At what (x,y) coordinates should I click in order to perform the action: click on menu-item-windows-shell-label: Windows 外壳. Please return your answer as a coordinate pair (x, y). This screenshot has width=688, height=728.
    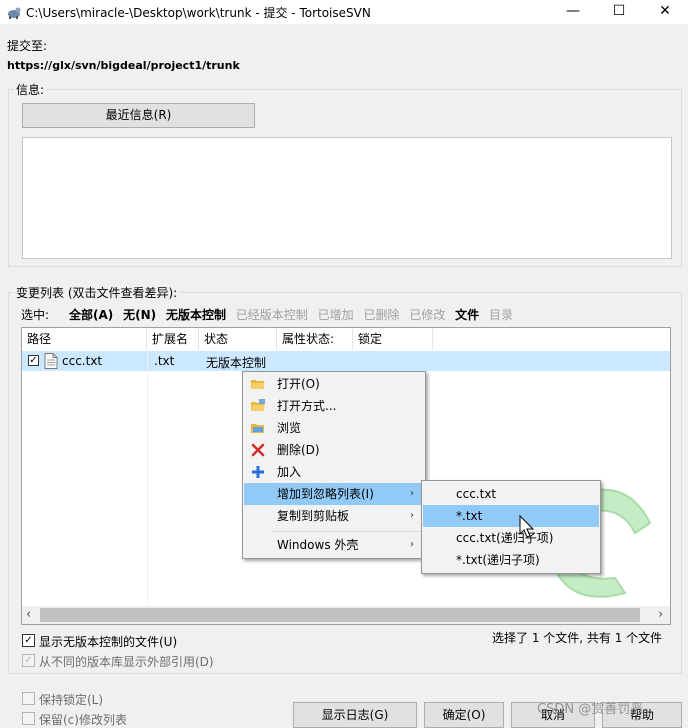
    Looking at the image, I should click on (318, 545).